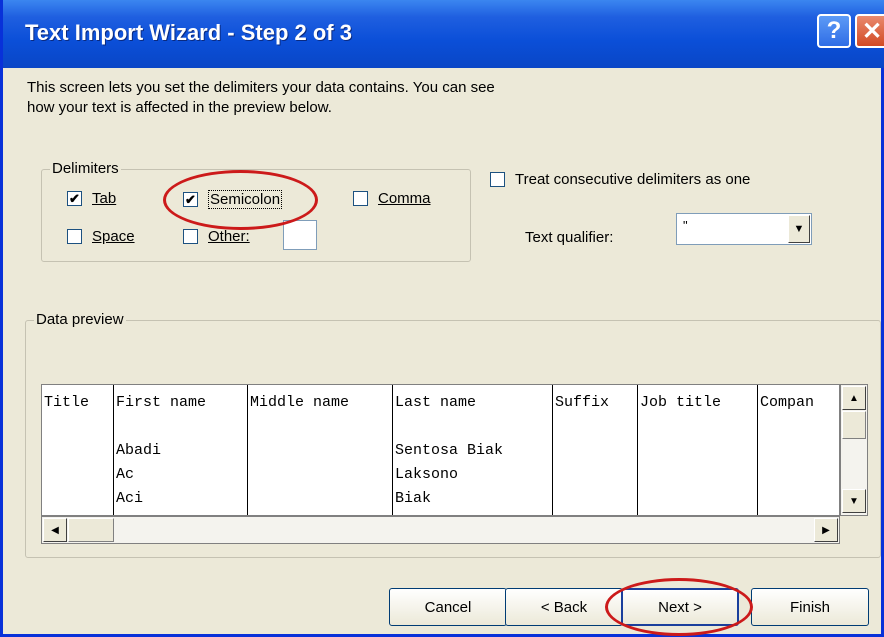 Image resolution: width=884 pixels, height=637 pixels. I want to click on text-qualifier-select: " ▼, so click(744, 229).